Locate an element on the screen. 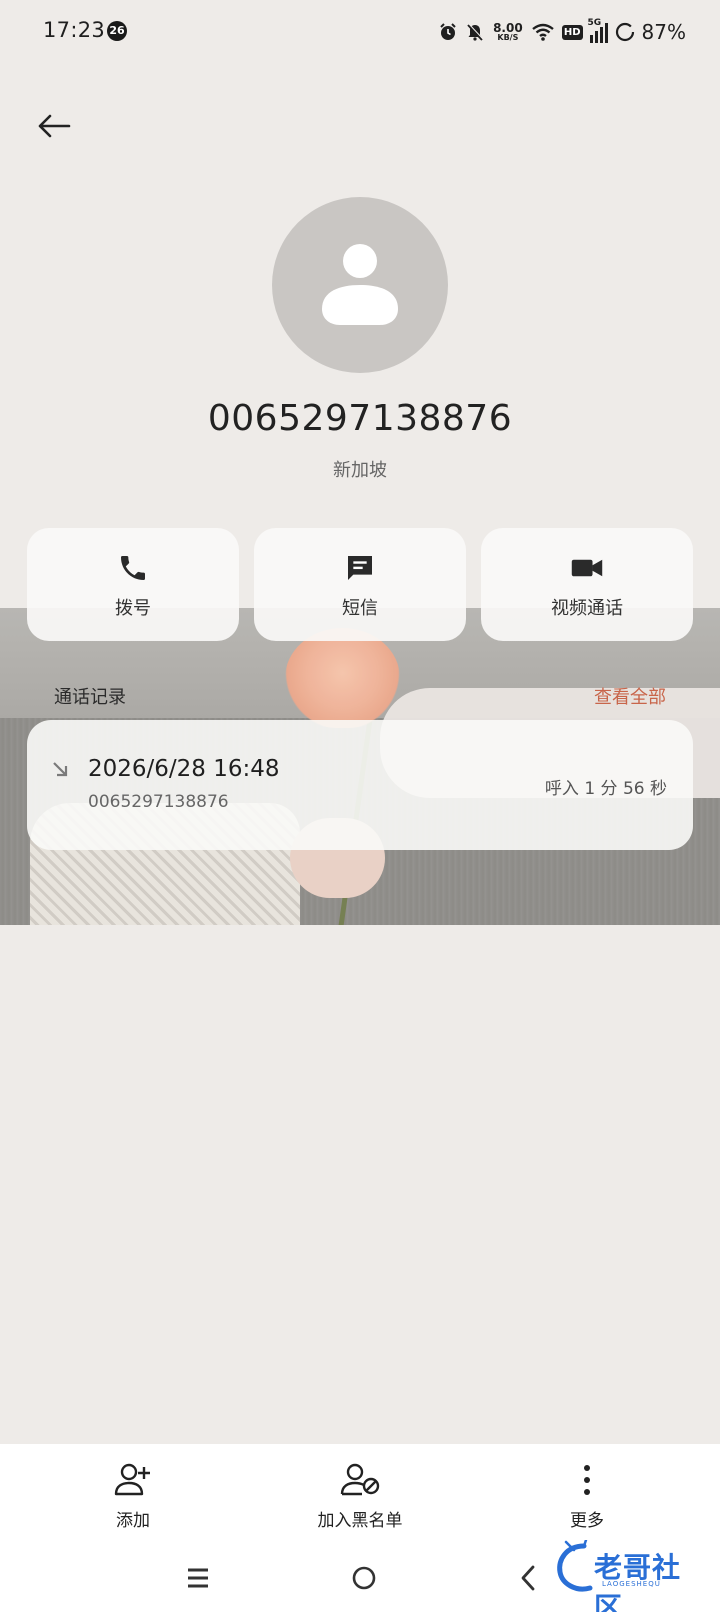  dial-button: 拨号 is located at coordinates (133, 584).